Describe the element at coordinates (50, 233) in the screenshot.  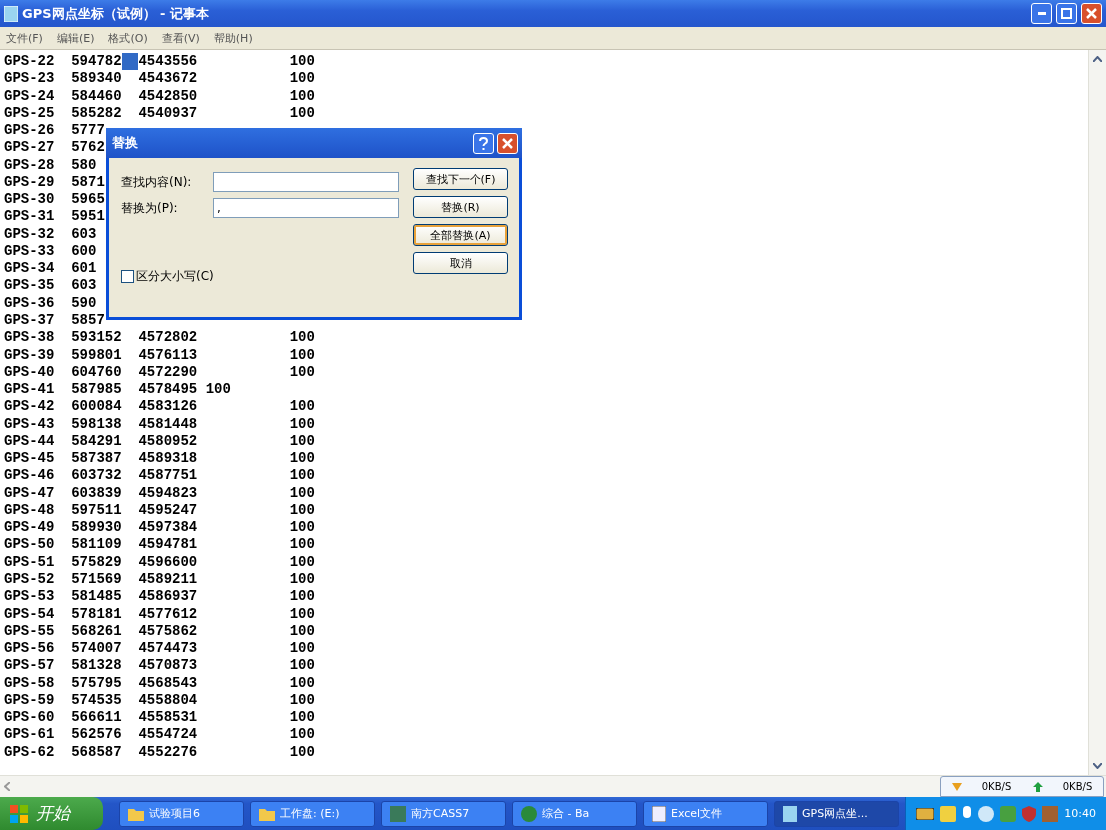
I see `text-line: GPS-32 603` at that location.